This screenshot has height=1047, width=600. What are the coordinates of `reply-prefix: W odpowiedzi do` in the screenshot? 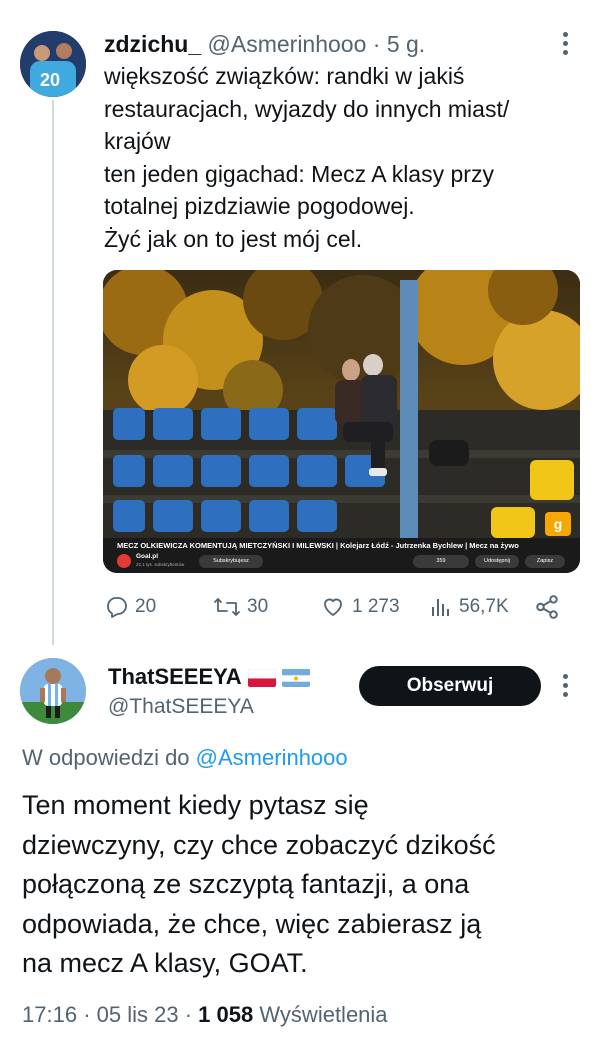 It's located at (106, 757).